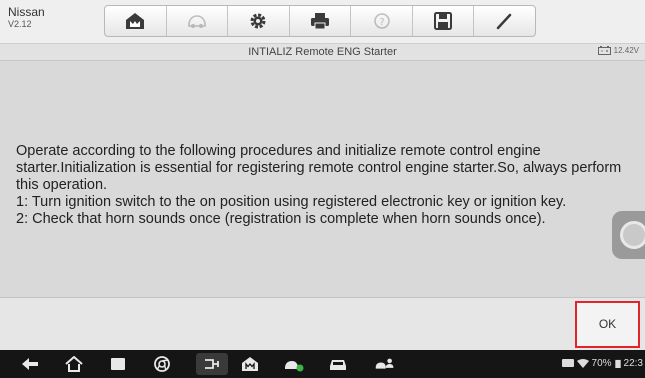  I want to click on data-logging-button, so click(504, 21).